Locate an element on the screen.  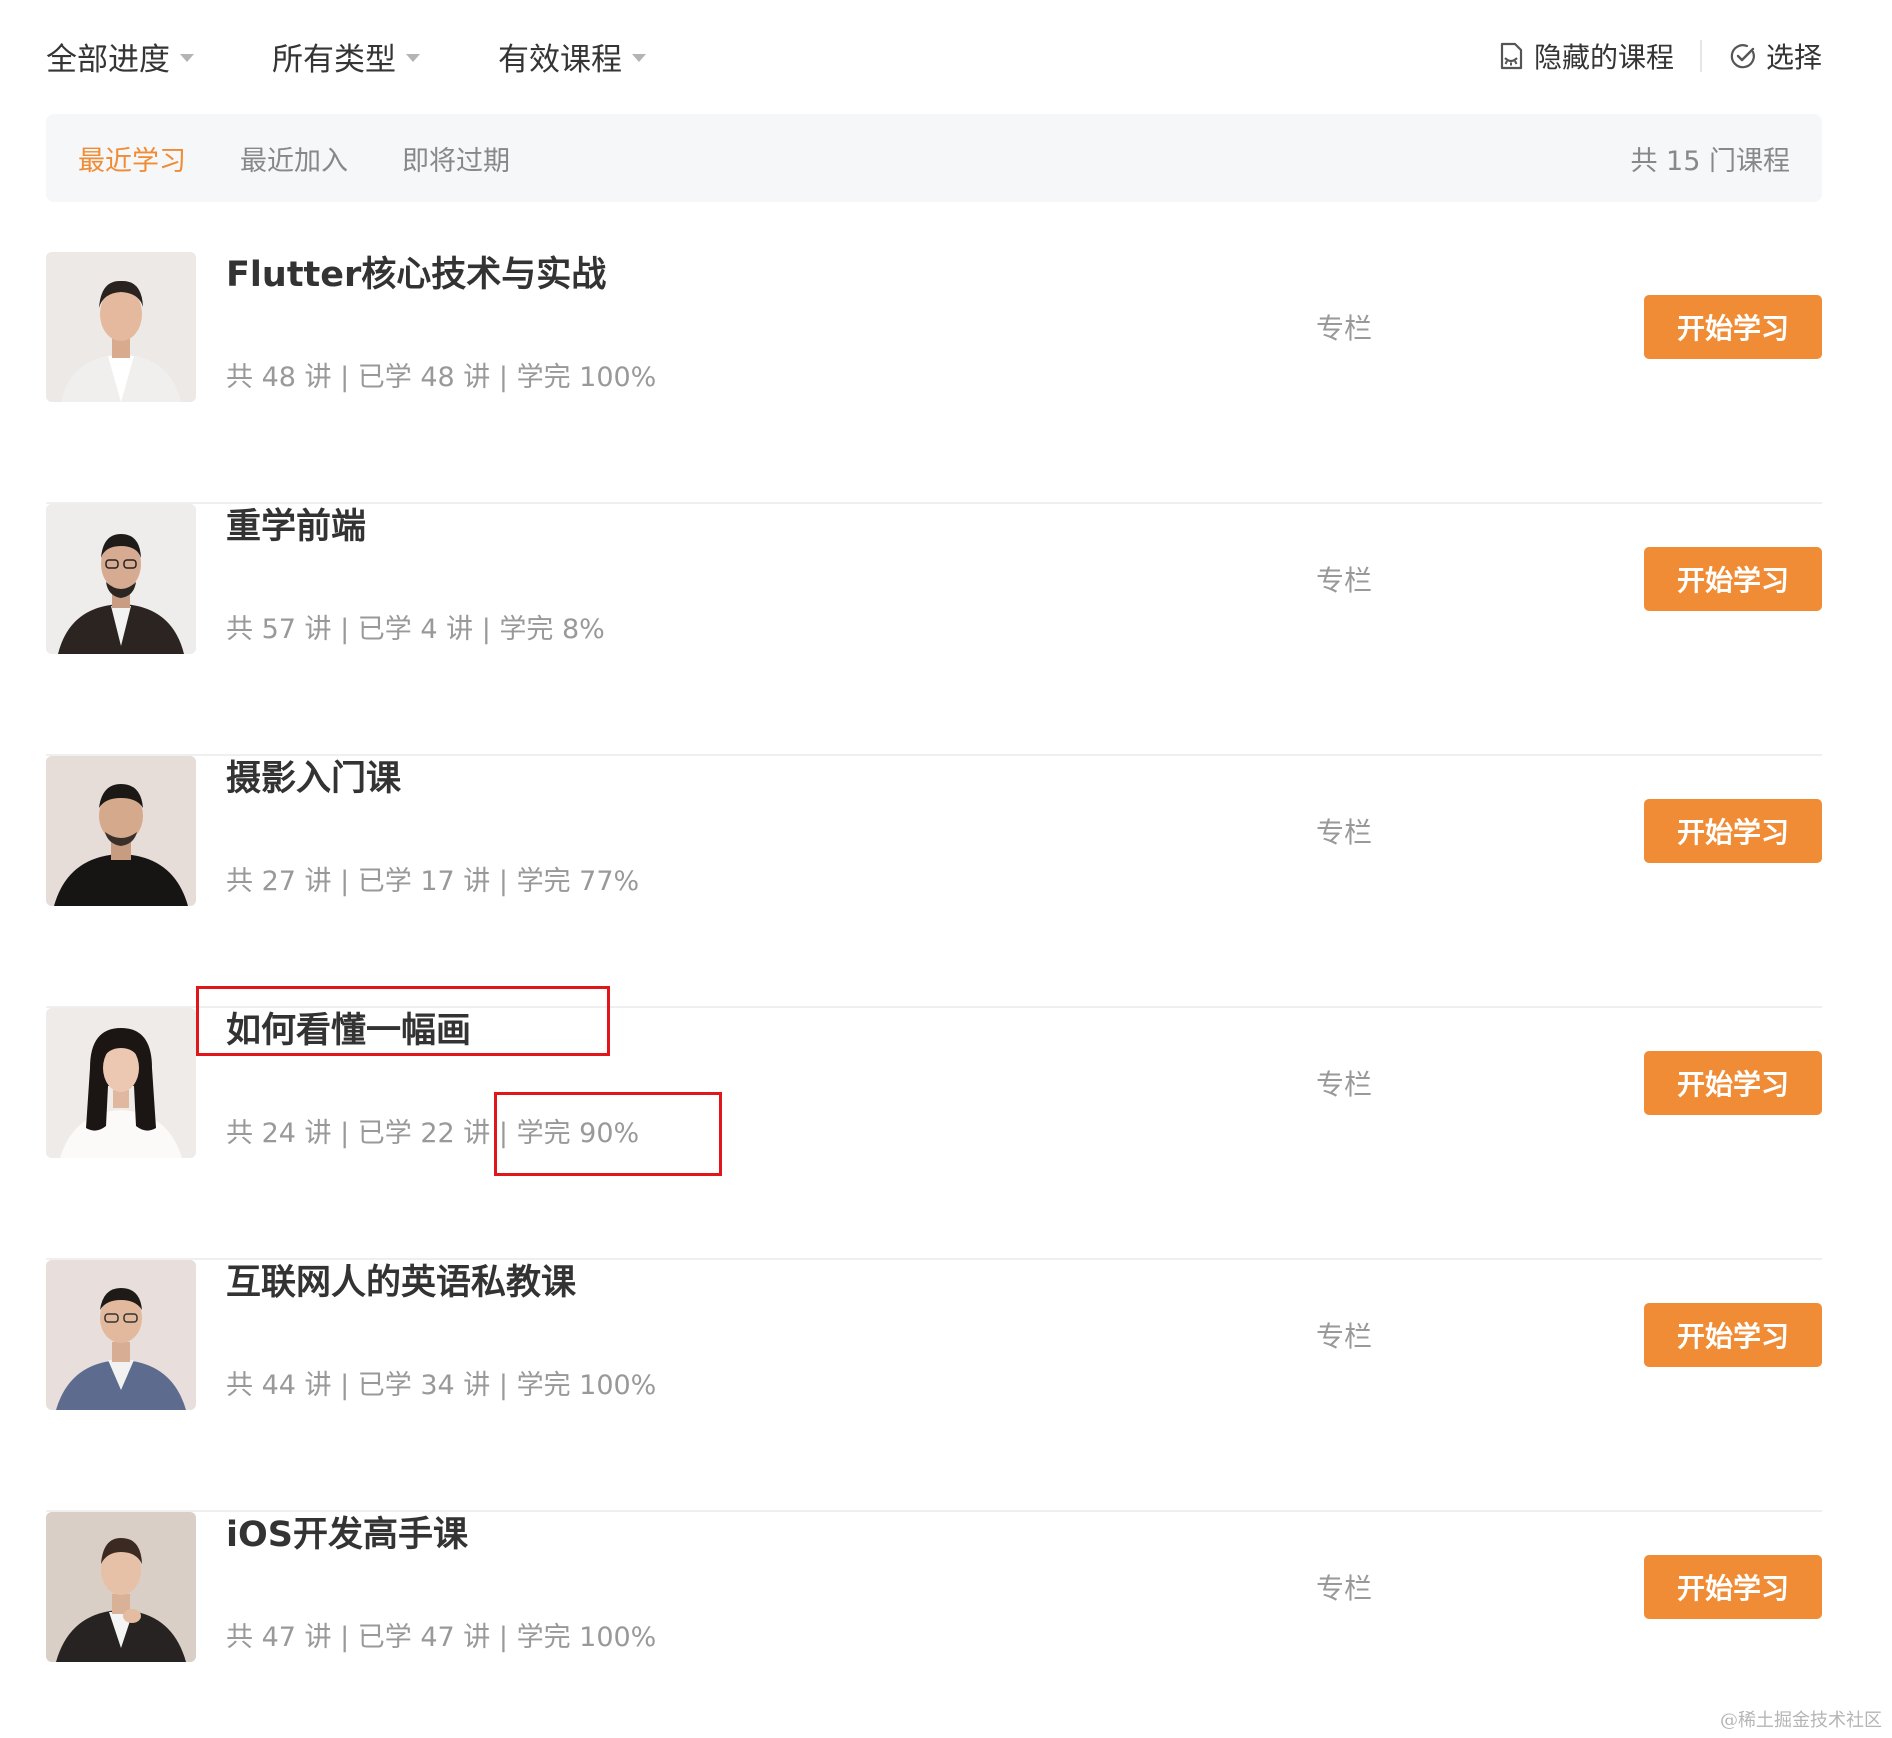
course-title: 互联网人的英语私教课 is located at coordinates (401, 1283).